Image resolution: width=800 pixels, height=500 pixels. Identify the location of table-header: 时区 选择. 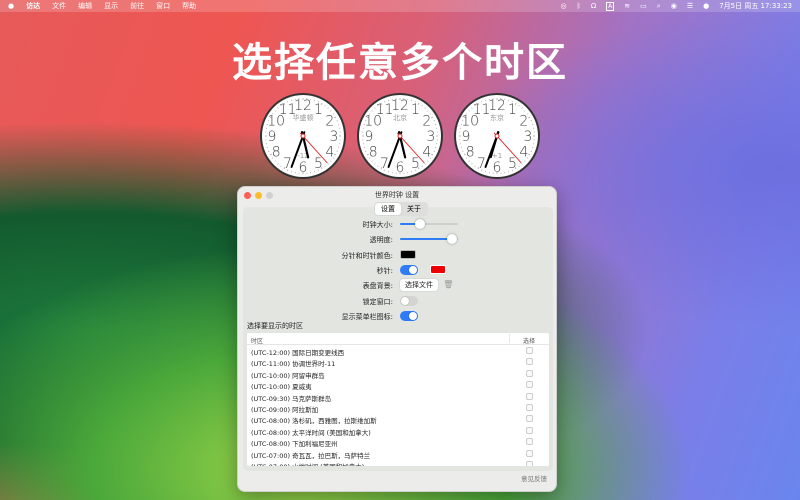
(398, 339).